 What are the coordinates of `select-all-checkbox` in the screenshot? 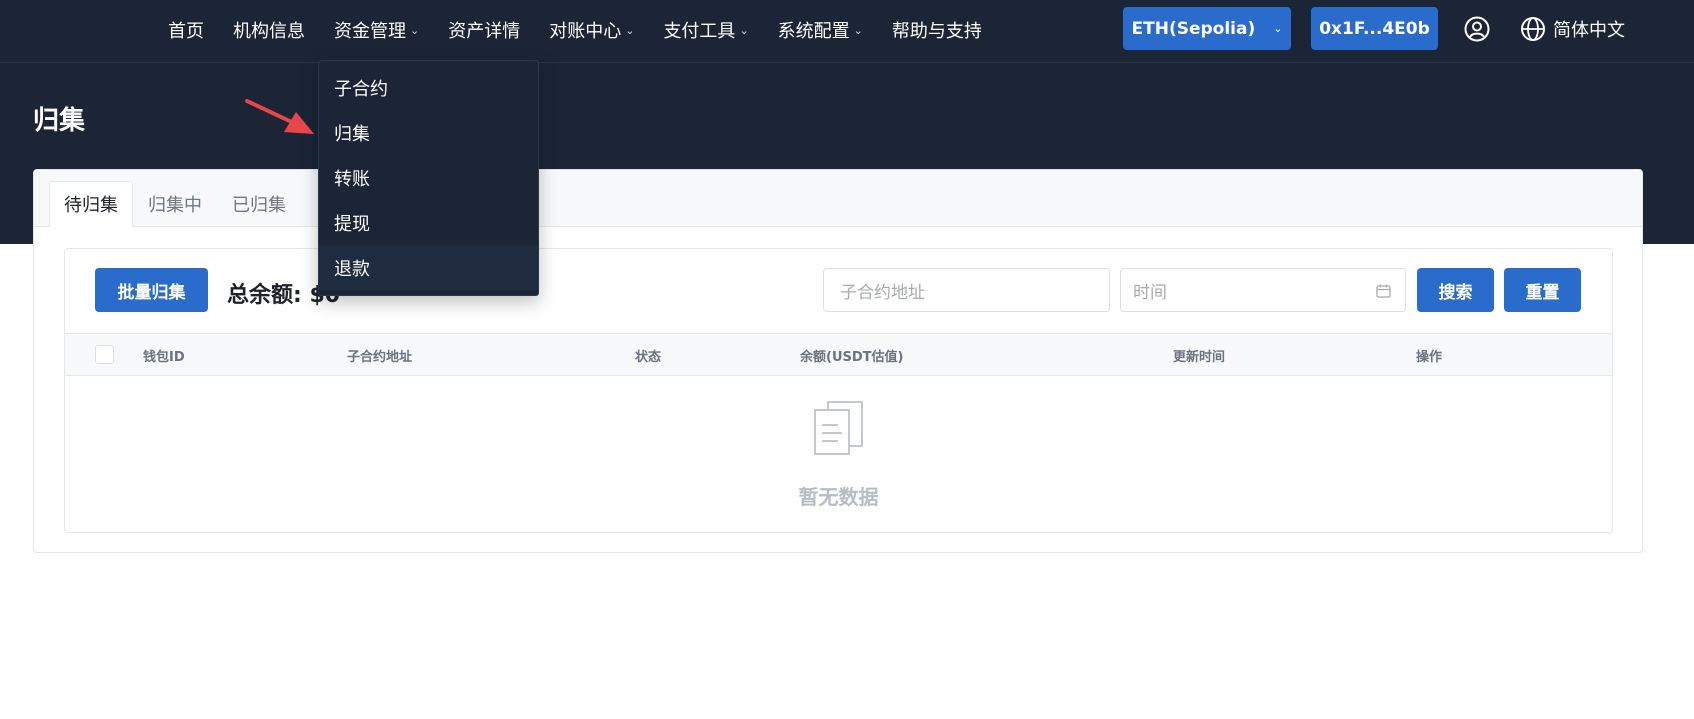 It's located at (104, 354).